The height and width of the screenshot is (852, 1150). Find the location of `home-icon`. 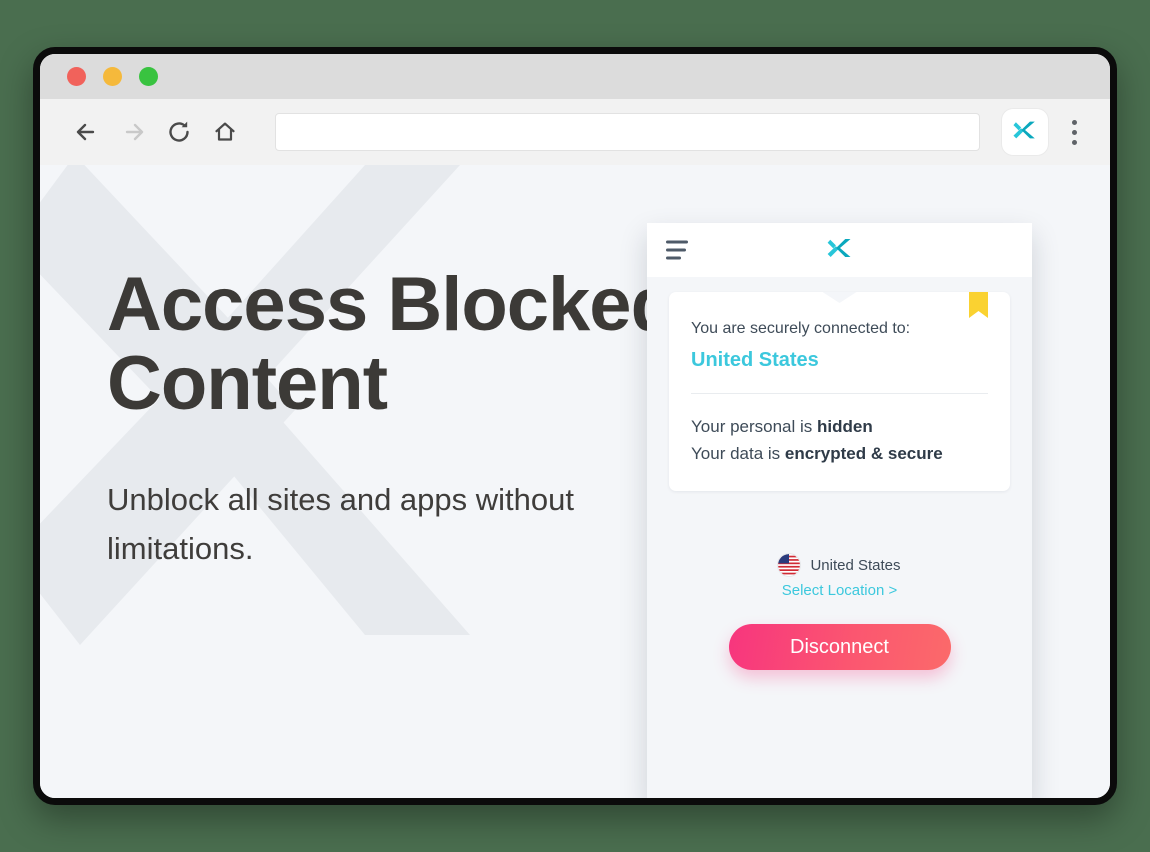

home-icon is located at coordinates (225, 132).